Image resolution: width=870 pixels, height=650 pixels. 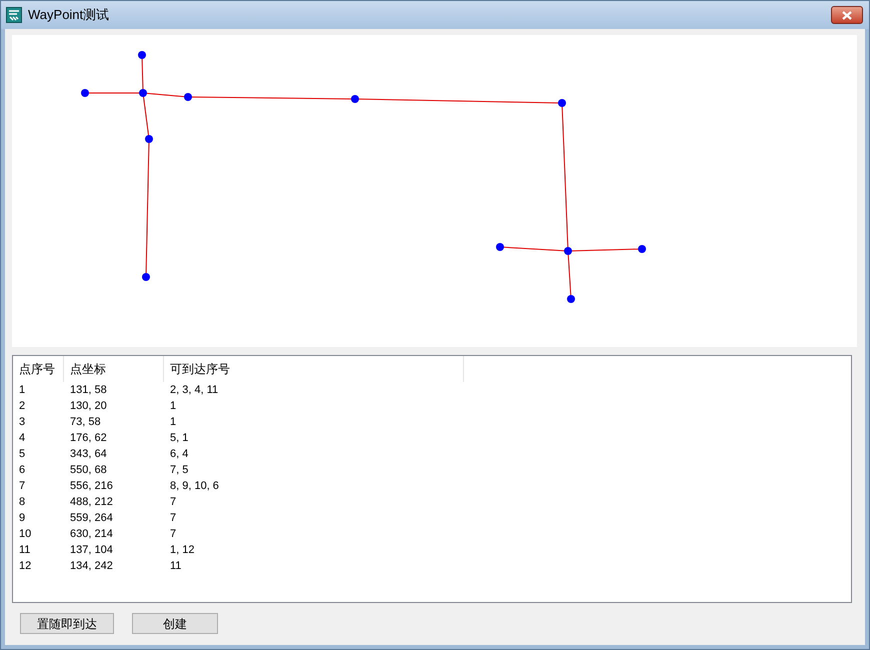 What do you see at coordinates (88, 470) in the screenshot?
I see `table-cell-text: 550, 68` at bounding box center [88, 470].